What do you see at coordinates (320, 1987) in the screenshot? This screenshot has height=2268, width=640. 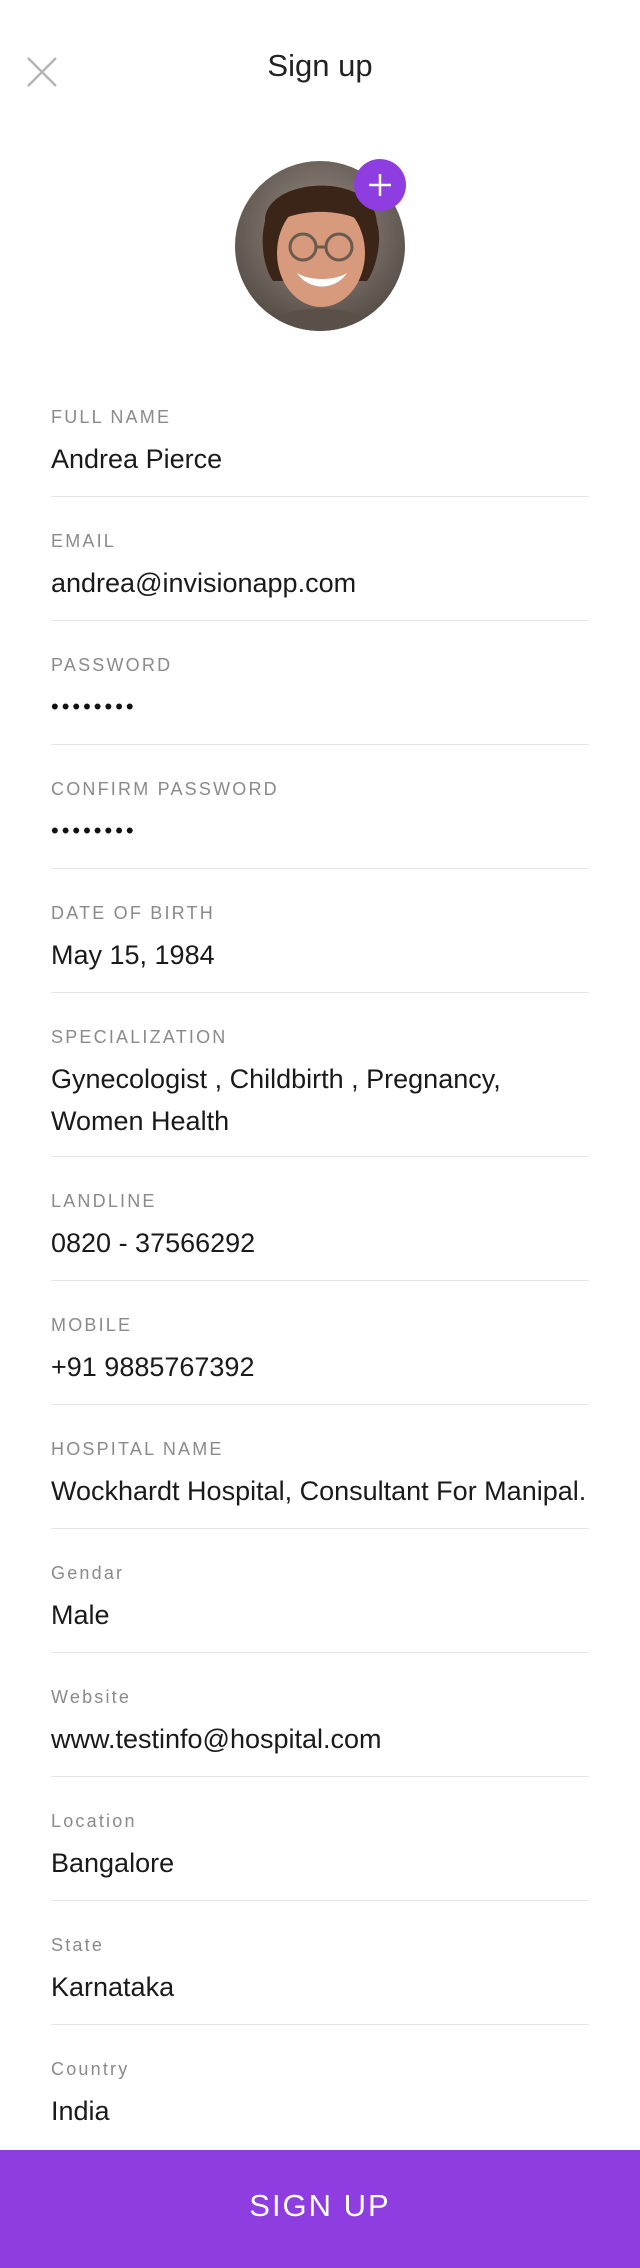 I see `state-value: Karnataka` at bounding box center [320, 1987].